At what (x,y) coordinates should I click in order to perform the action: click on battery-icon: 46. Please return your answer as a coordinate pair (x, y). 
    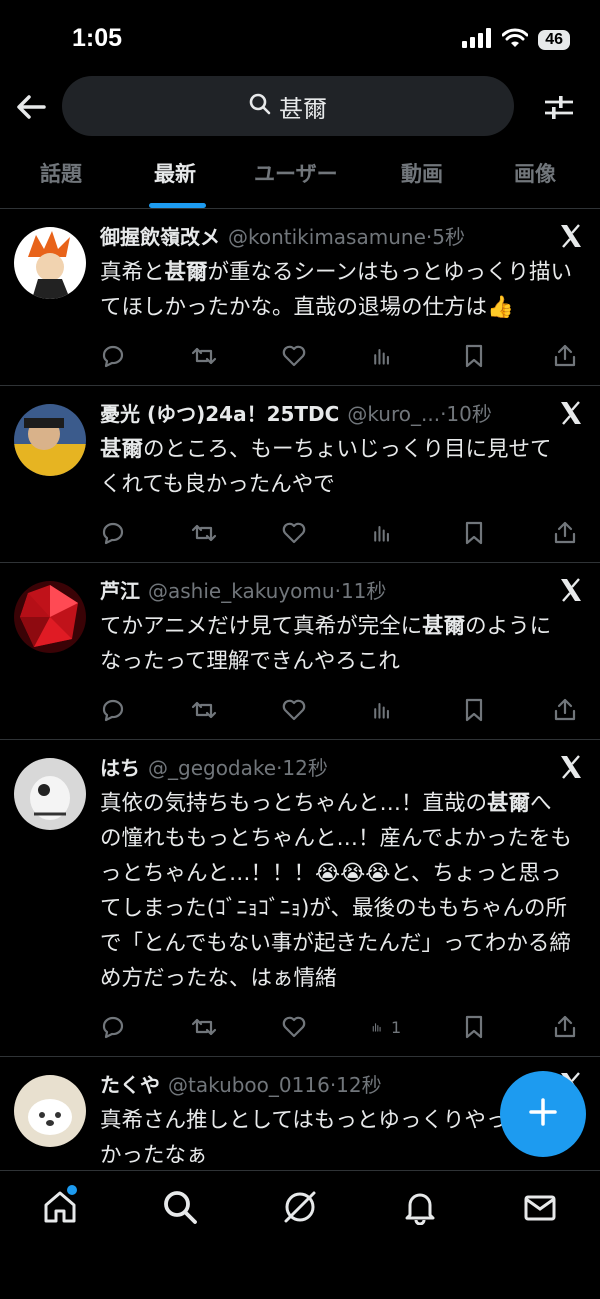
    Looking at the image, I should click on (554, 40).